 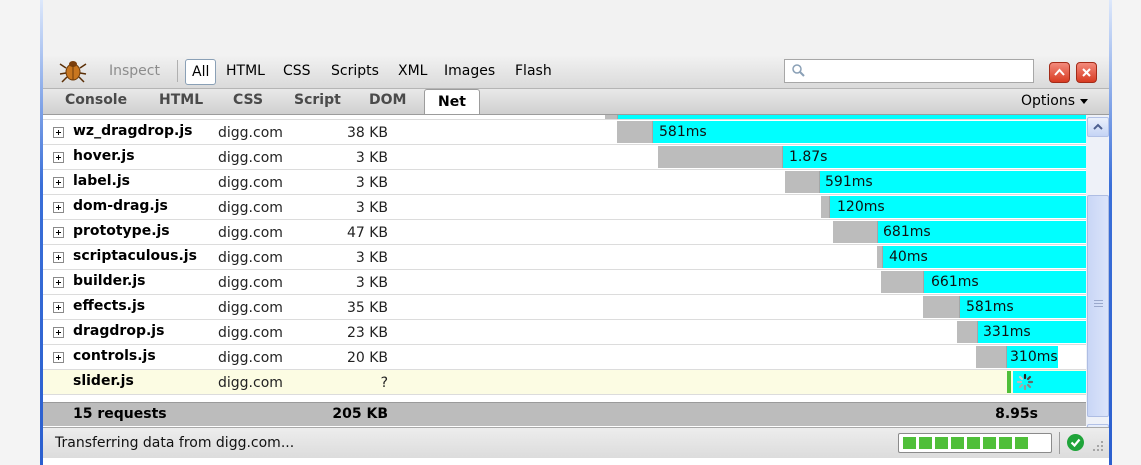 I want to click on table-row: builder.js digg.com 3 KB 661ms, so click(x=564, y=282).